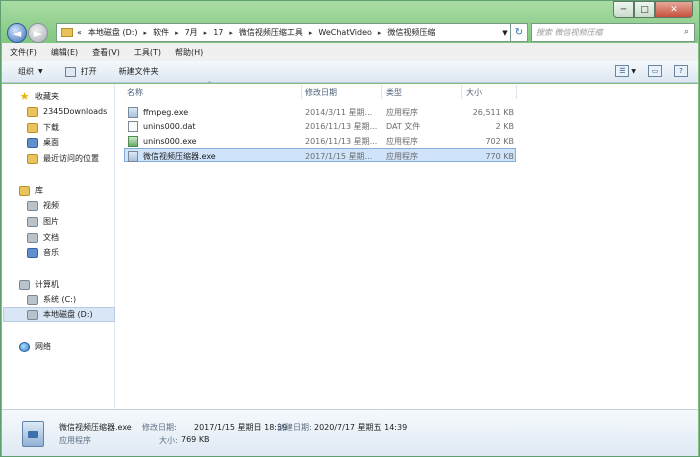 Image resolution: width=700 pixels, height=457 pixels. What do you see at coordinates (320, 155) in the screenshot?
I see `table-row-selected: 微信视频压缩器.exe 2017/1/15 星期... 应用程序 770 KB` at bounding box center [320, 155].